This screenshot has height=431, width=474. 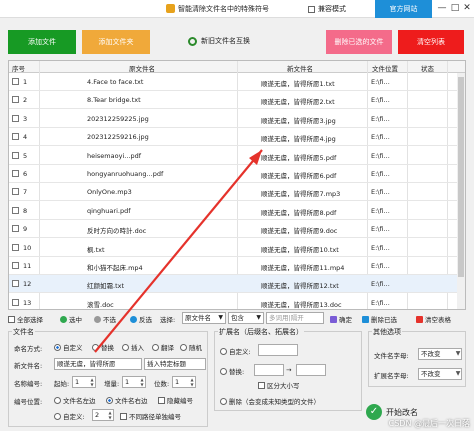 What do you see at coordinates (235, 351) in the screenshot?
I see `ext-custom-radio: 自定义:` at bounding box center [235, 351].